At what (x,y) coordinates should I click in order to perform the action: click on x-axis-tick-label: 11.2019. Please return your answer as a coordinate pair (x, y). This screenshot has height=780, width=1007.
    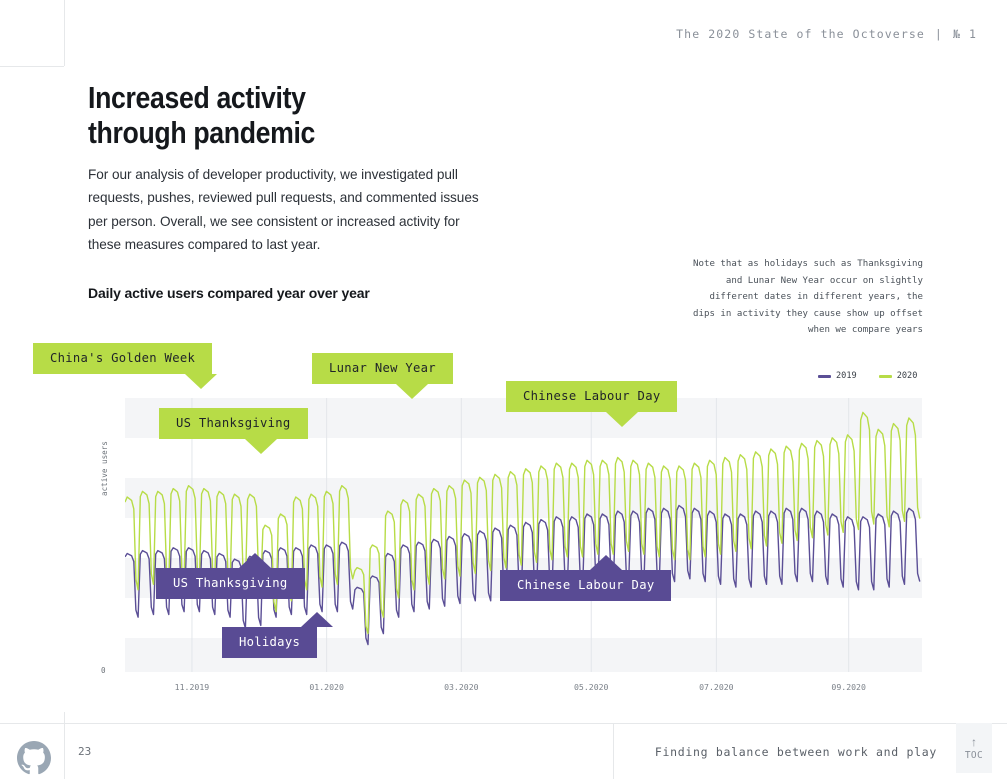
    Looking at the image, I should click on (192, 687).